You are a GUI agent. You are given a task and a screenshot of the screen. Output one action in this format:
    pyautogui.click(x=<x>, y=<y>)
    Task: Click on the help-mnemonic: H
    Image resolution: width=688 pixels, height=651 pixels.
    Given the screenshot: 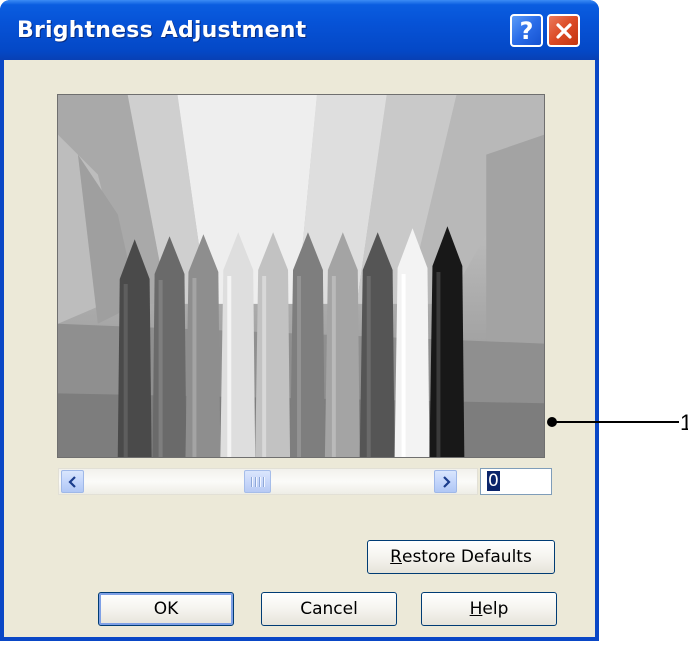 What is the action you would take?
    pyautogui.click(x=476, y=609)
    